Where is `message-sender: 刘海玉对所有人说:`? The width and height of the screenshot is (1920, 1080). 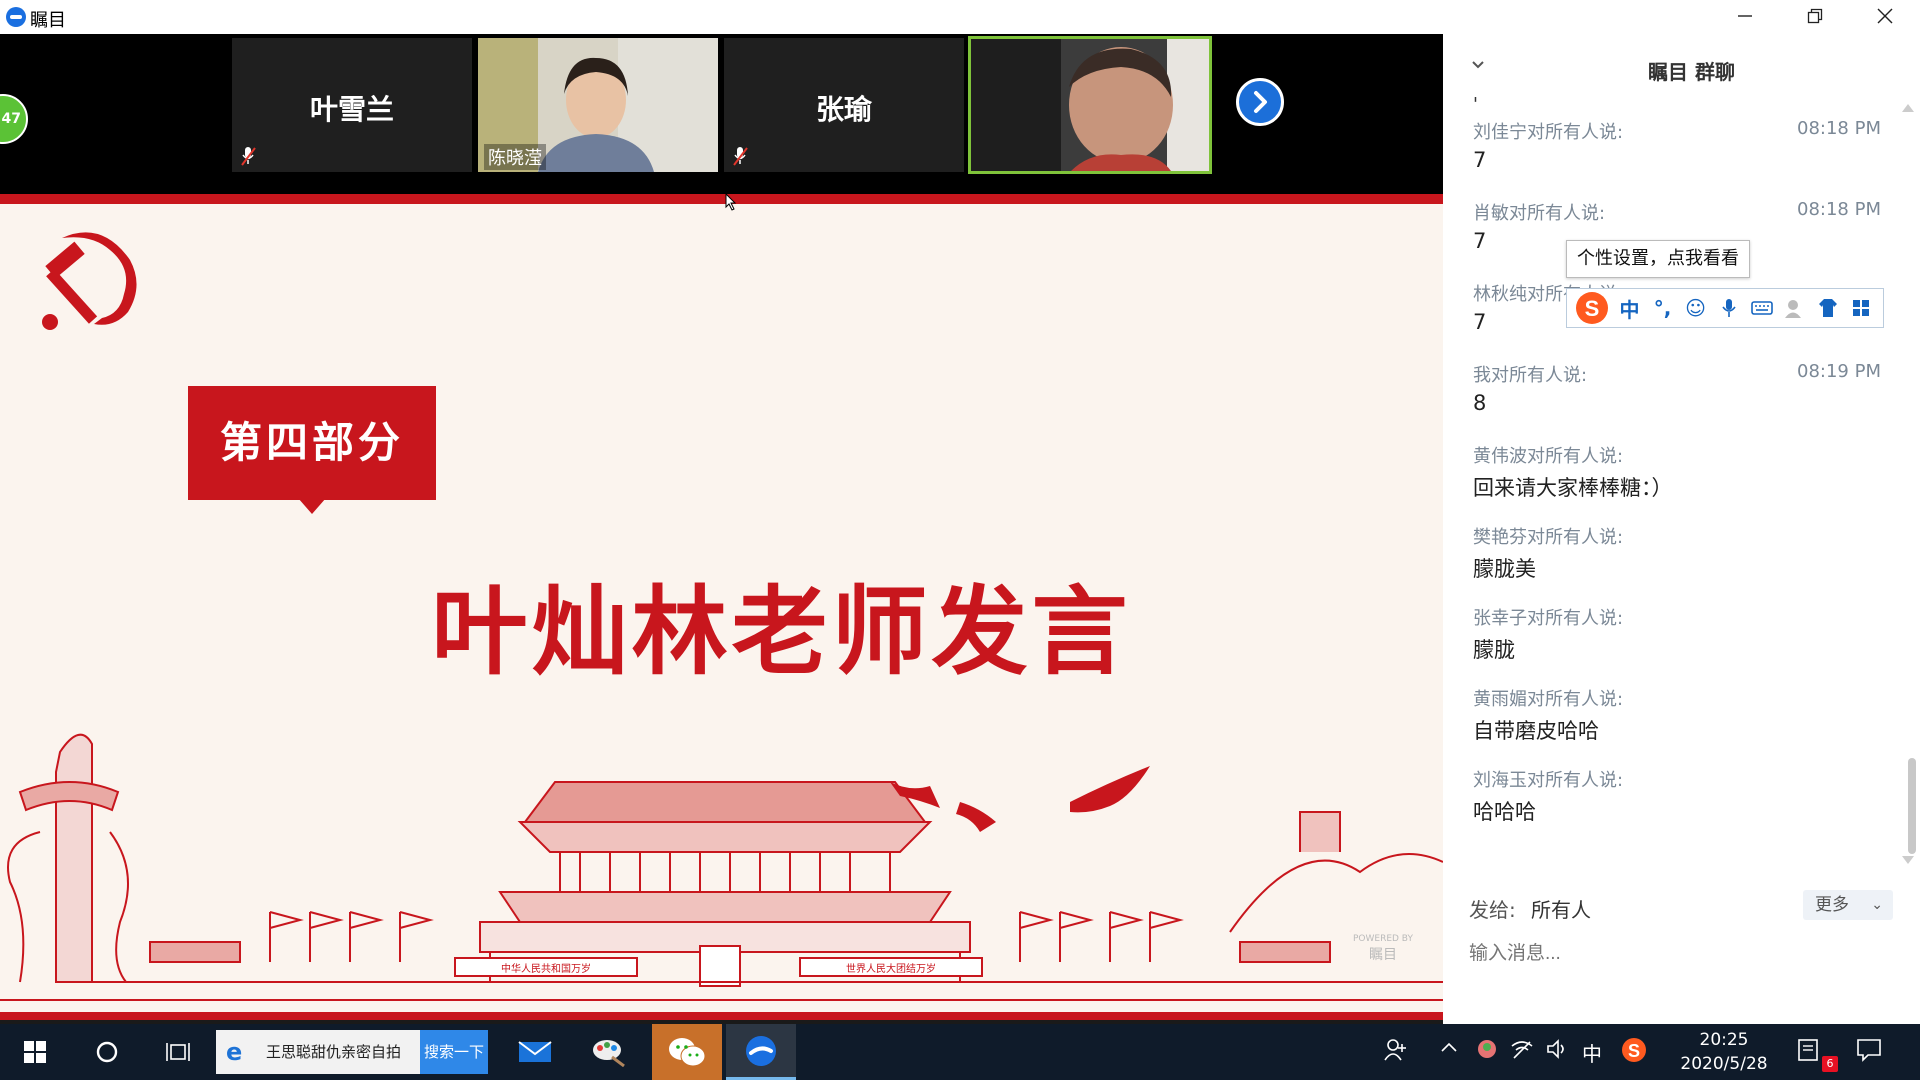
message-sender: 刘海玉对所有人说: is located at coordinates (1548, 780).